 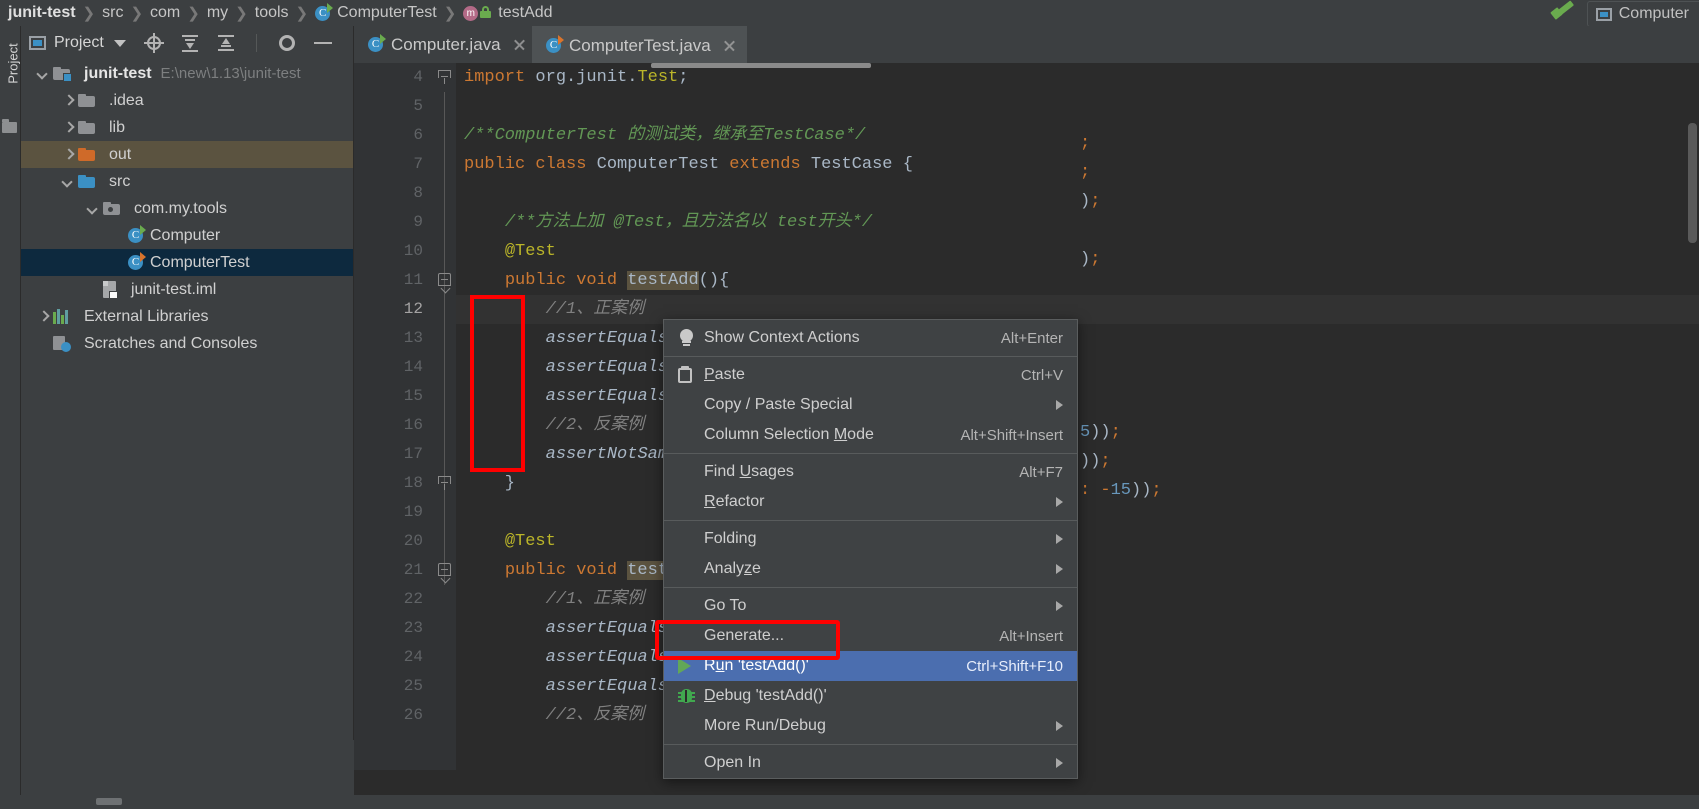 I want to click on code-line: import org.junit.Test;, so click(x=1077, y=77).